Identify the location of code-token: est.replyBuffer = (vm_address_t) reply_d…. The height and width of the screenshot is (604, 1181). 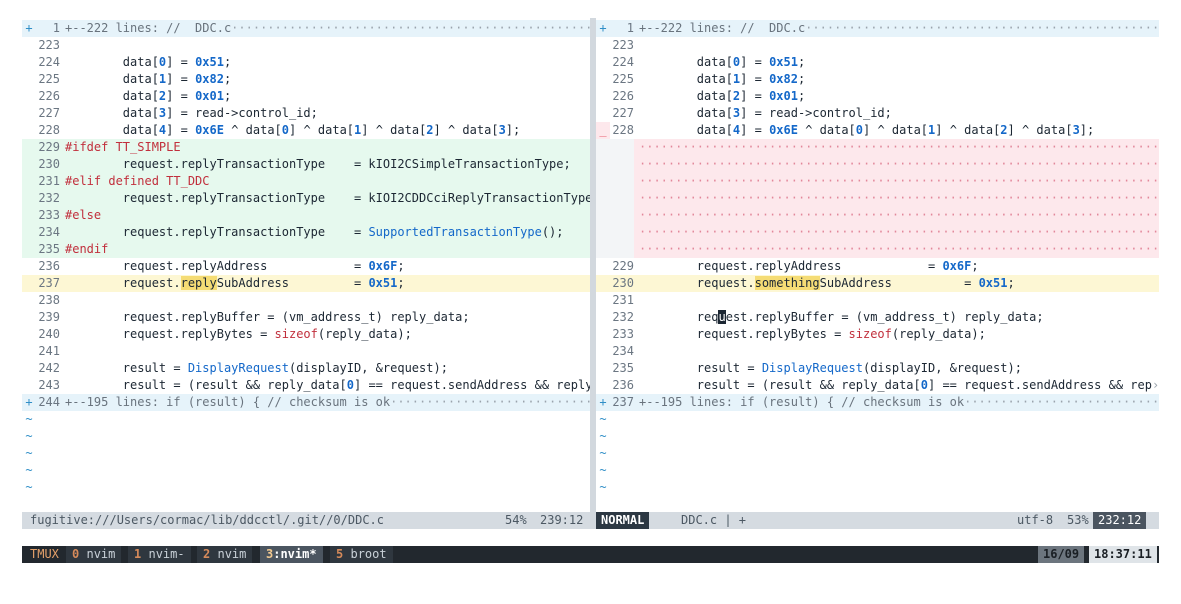
(884, 317).